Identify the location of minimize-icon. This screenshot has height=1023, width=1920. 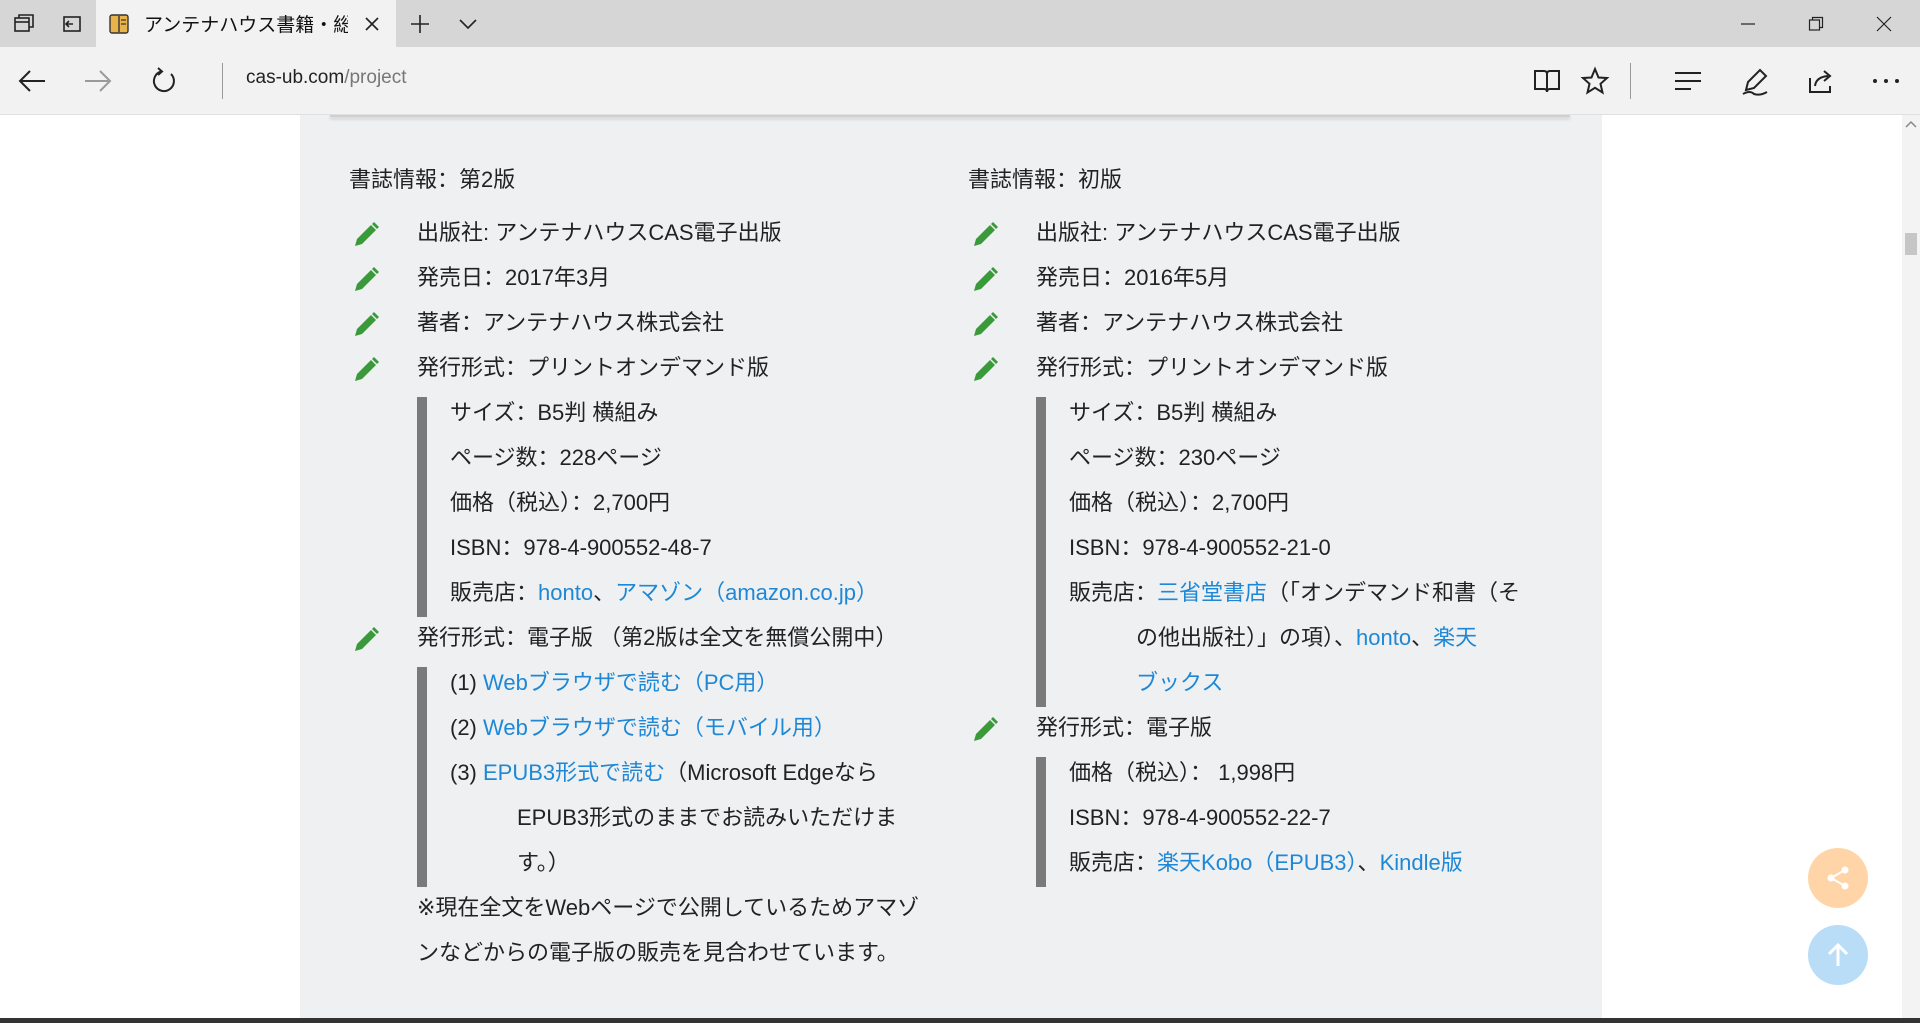
(1748, 23).